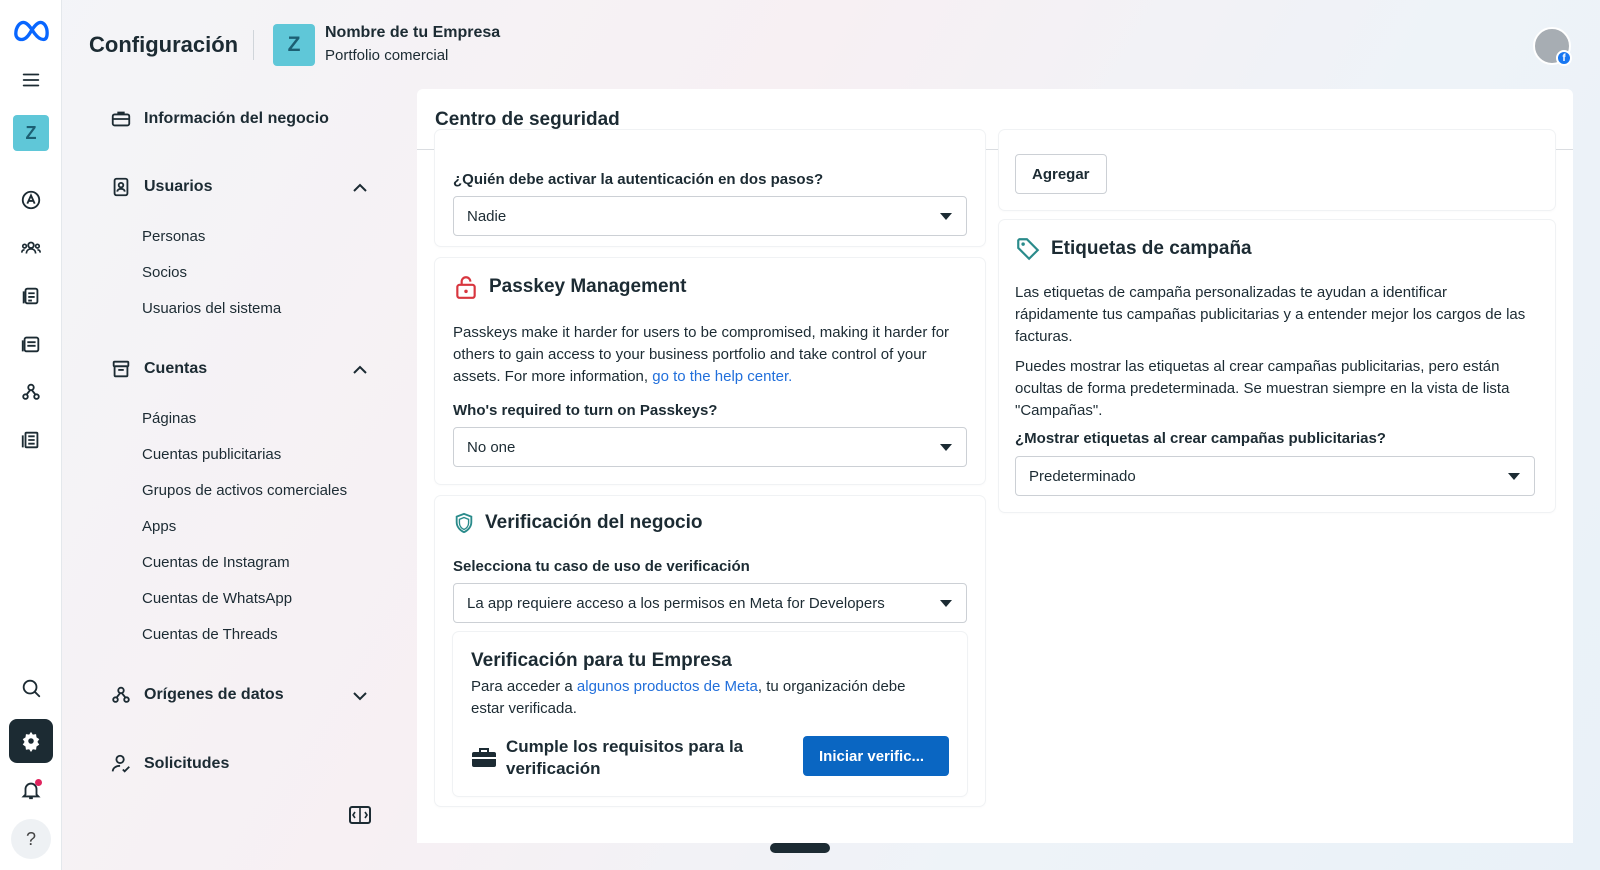 The image size is (1600, 870). I want to click on add-card: Agregar, so click(1277, 170).